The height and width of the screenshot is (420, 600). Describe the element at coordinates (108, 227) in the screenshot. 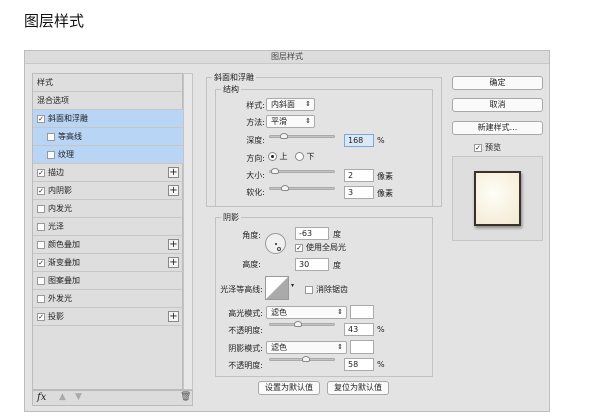

I see `style-item: 光泽` at that location.